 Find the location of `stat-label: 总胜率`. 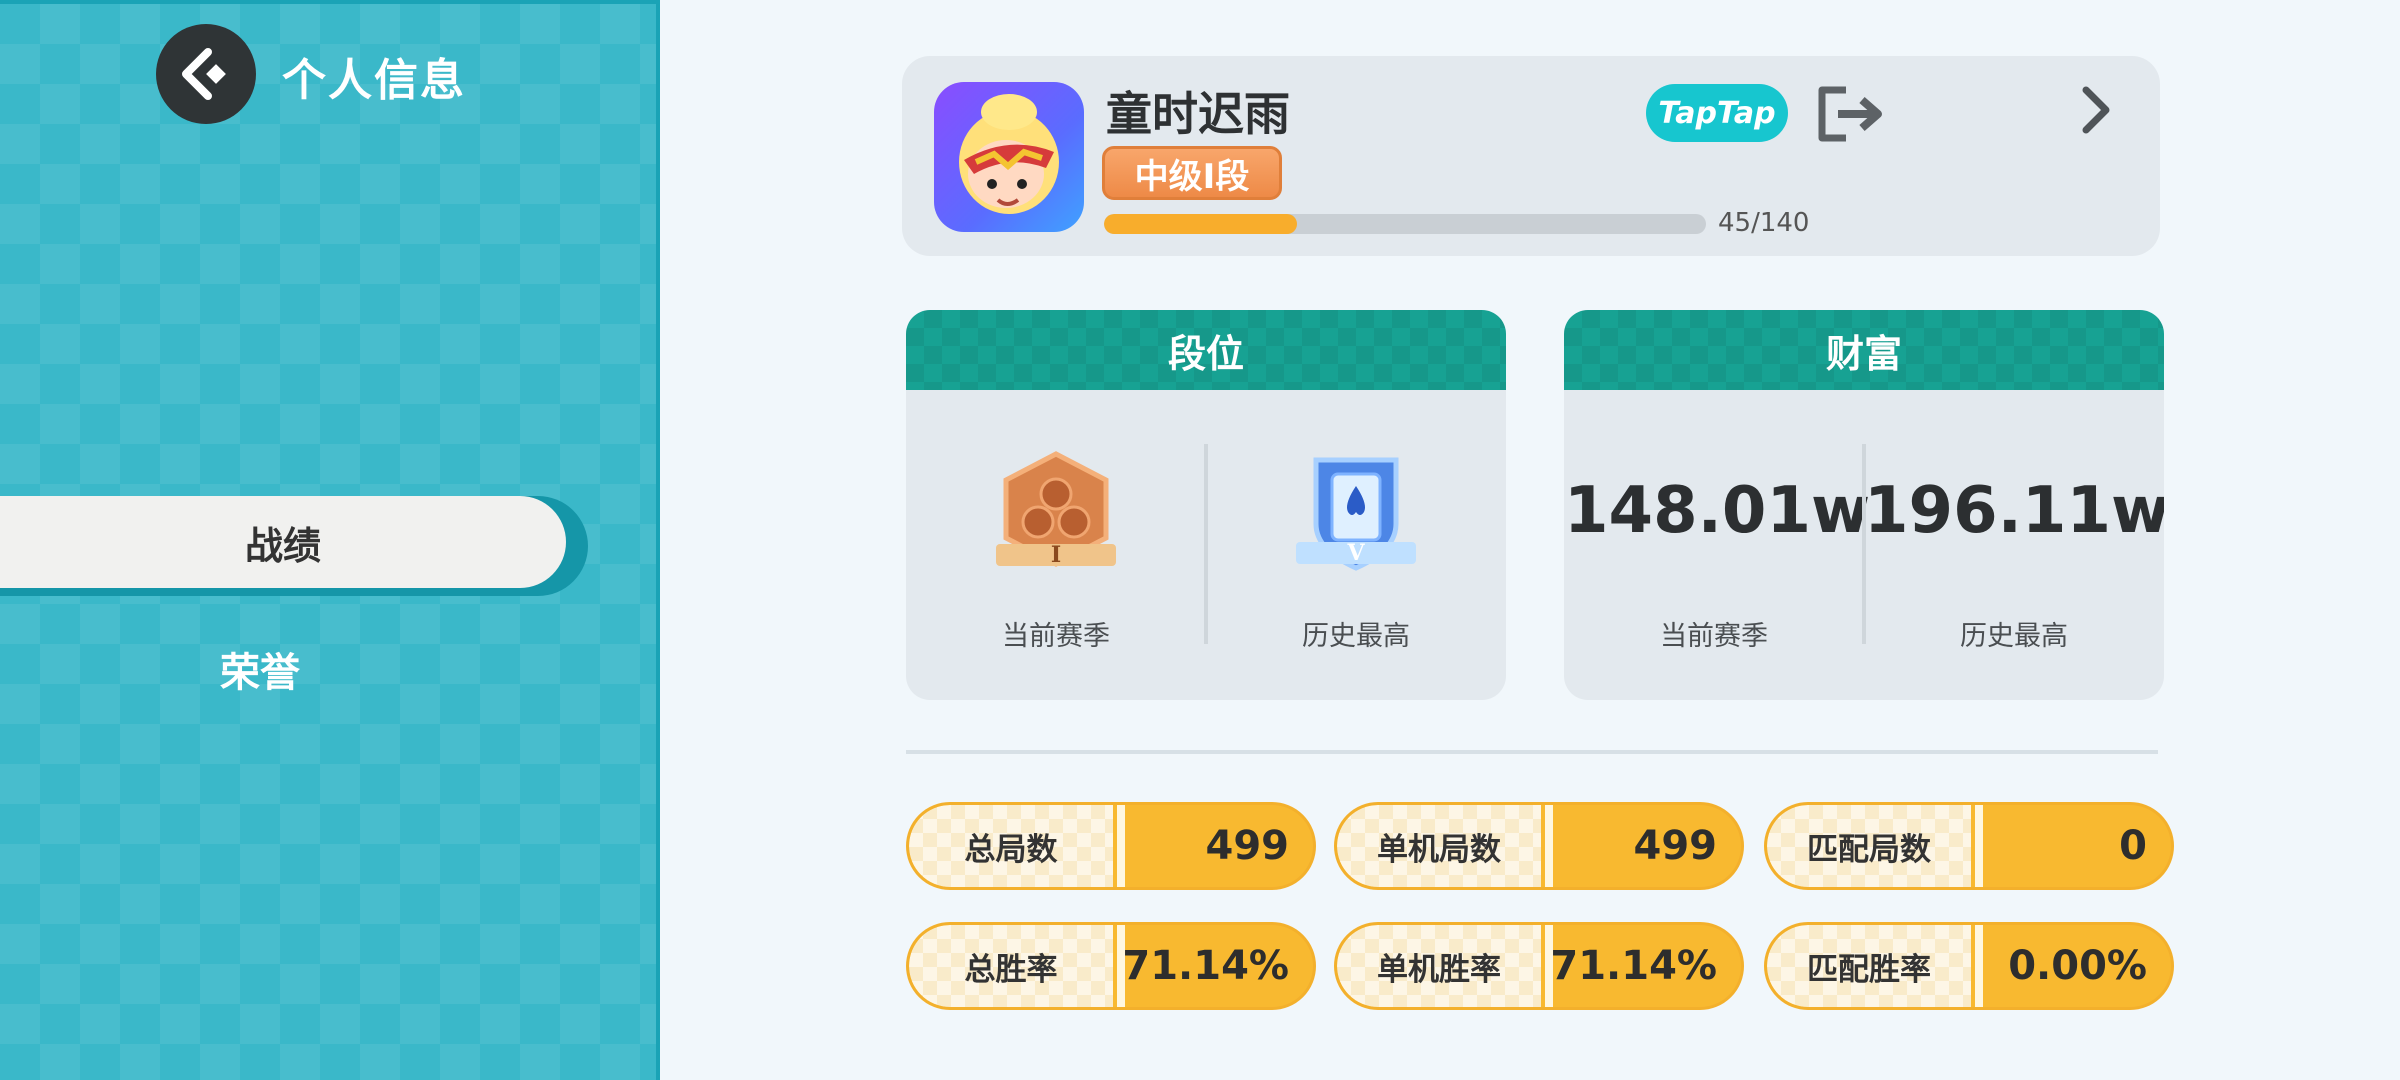

stat-label: 总胜率 is located at coordinates (1011, 966).